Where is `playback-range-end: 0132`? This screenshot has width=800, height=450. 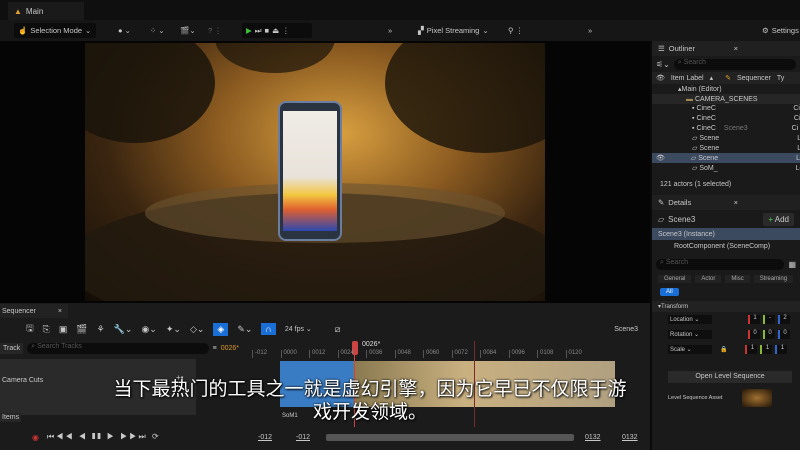 playback-range-end: 0132 is located at coordinates (593, 437).